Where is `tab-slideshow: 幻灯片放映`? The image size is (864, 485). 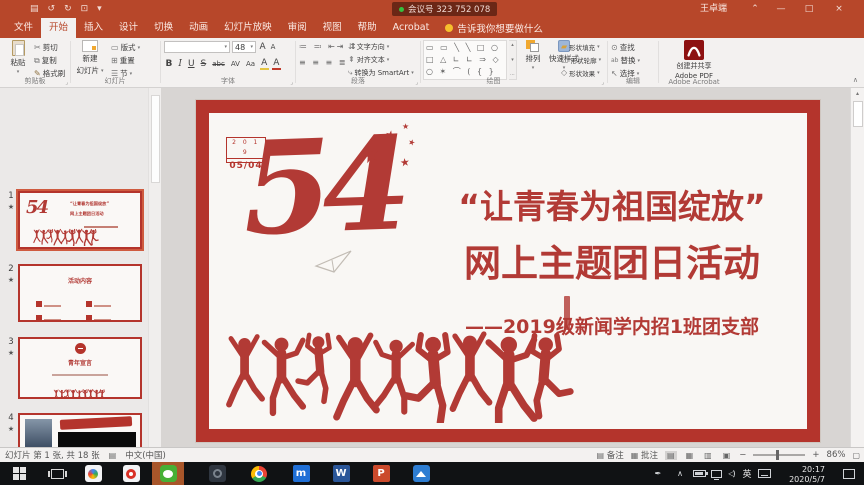
tab-slideshow: 幻灯片放映 is located at coordinates (248, 28).